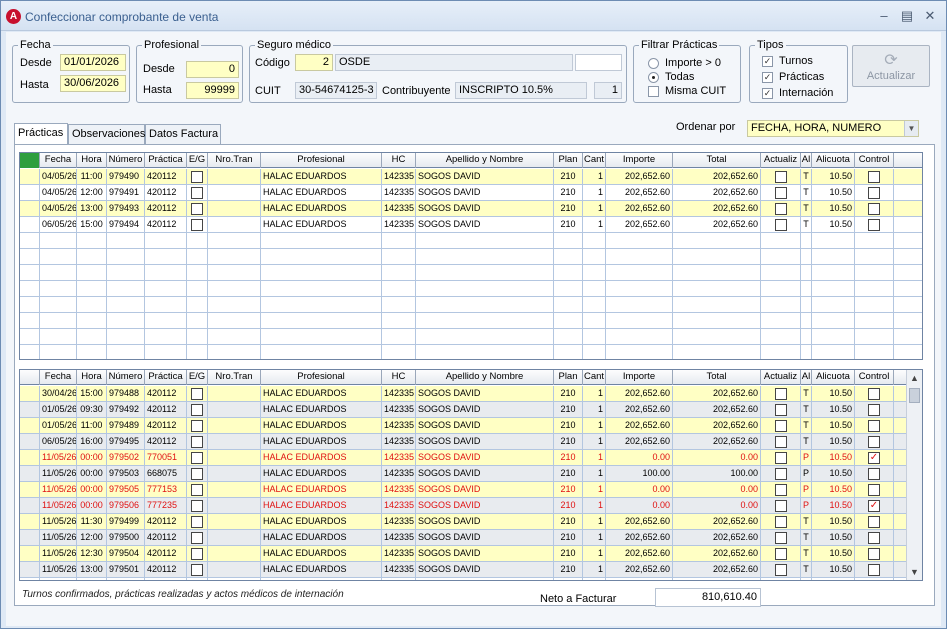 This screenshot has height=629, width=947. Describe the element at coordinates (212, 90) in the screenshot. I see `prof-hasta-input: 99999` at that location.